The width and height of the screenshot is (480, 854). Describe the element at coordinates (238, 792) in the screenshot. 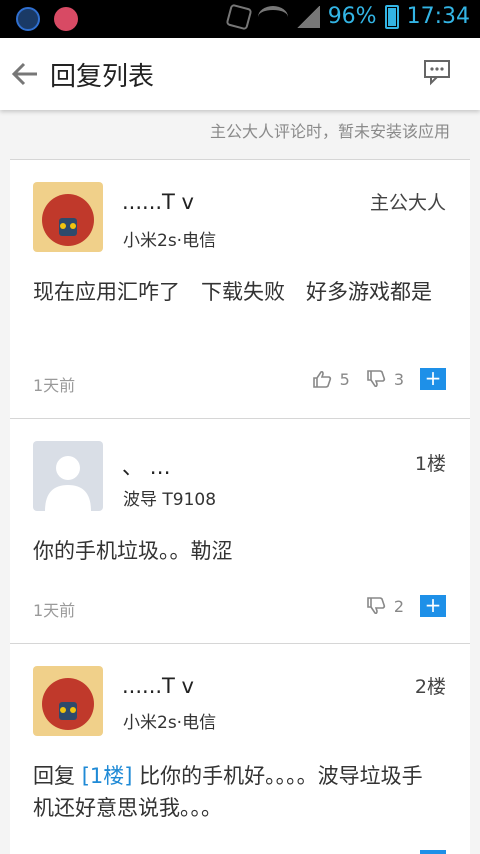

I see `comment-text: 回复 [1楼] 比你的手机好。。。。波导垃圾手机还好意思说我。。。` at that location.